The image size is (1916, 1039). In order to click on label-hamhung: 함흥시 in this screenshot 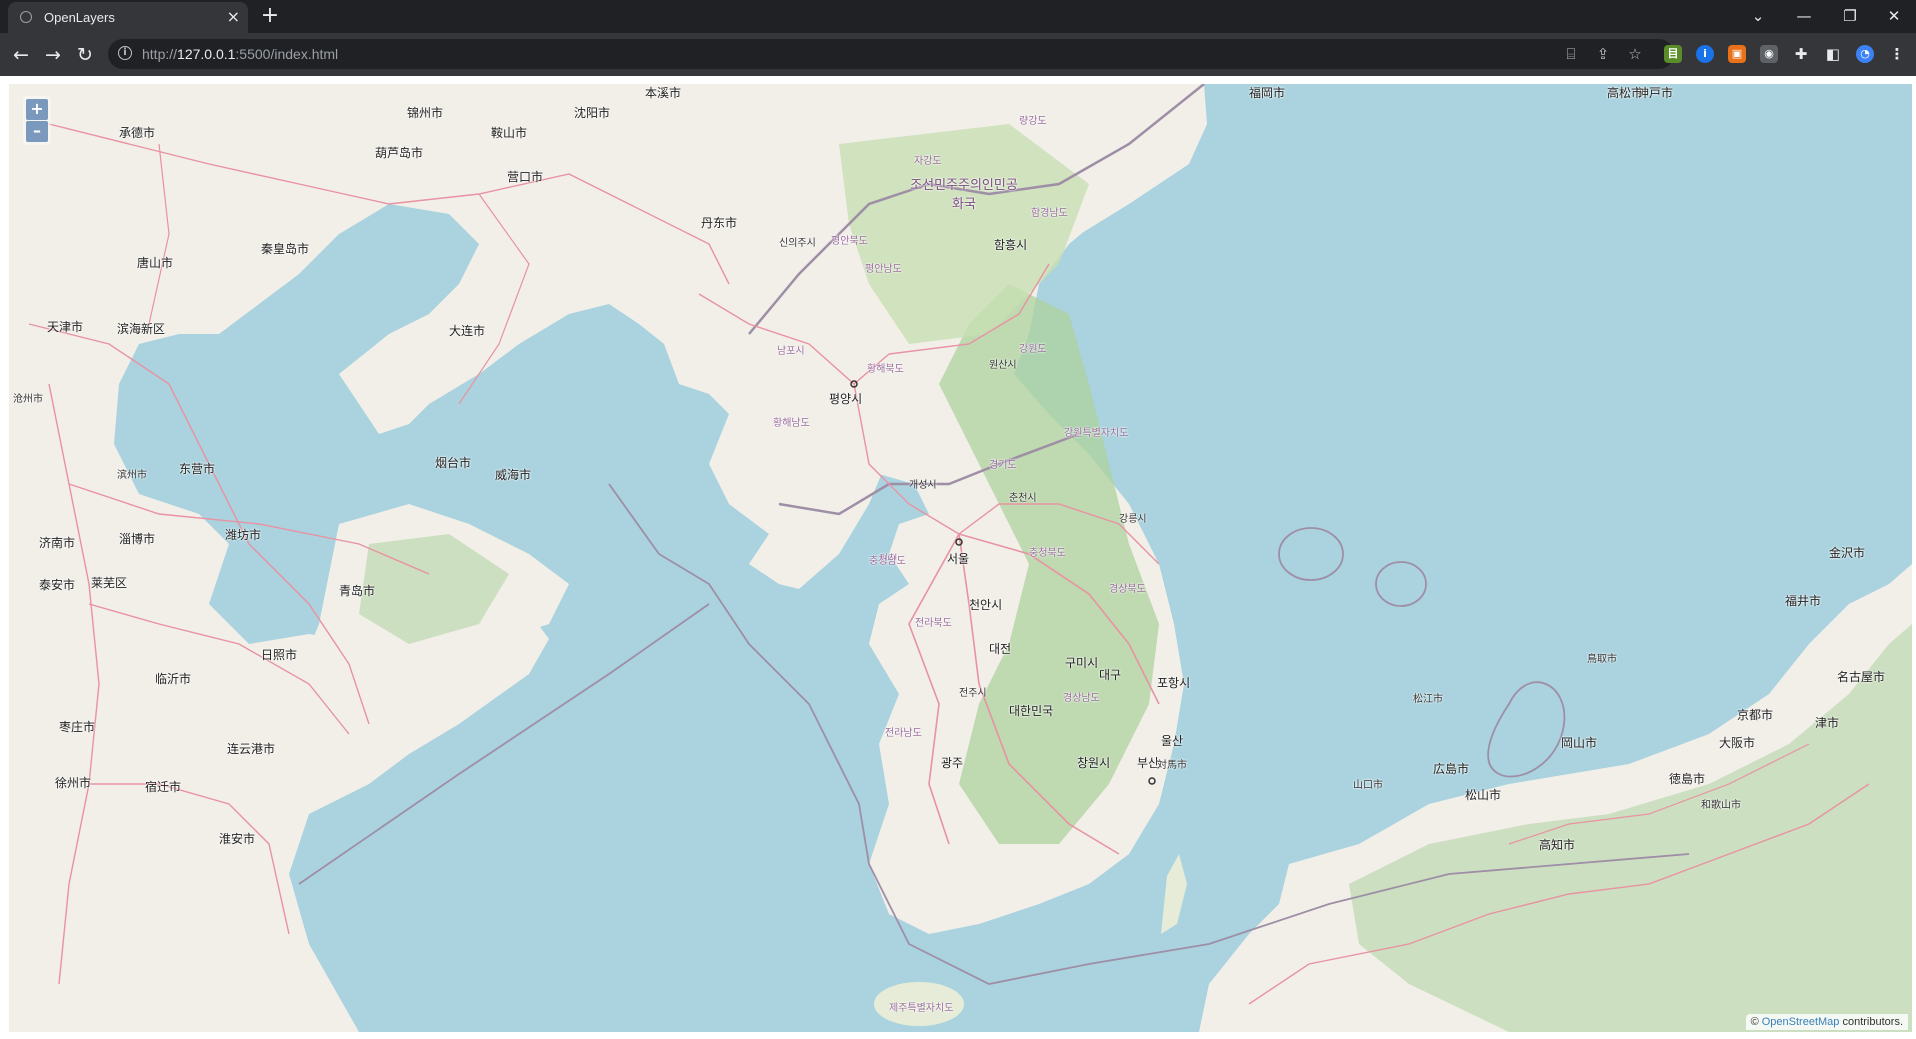, I will do `click(1011, 245)`.